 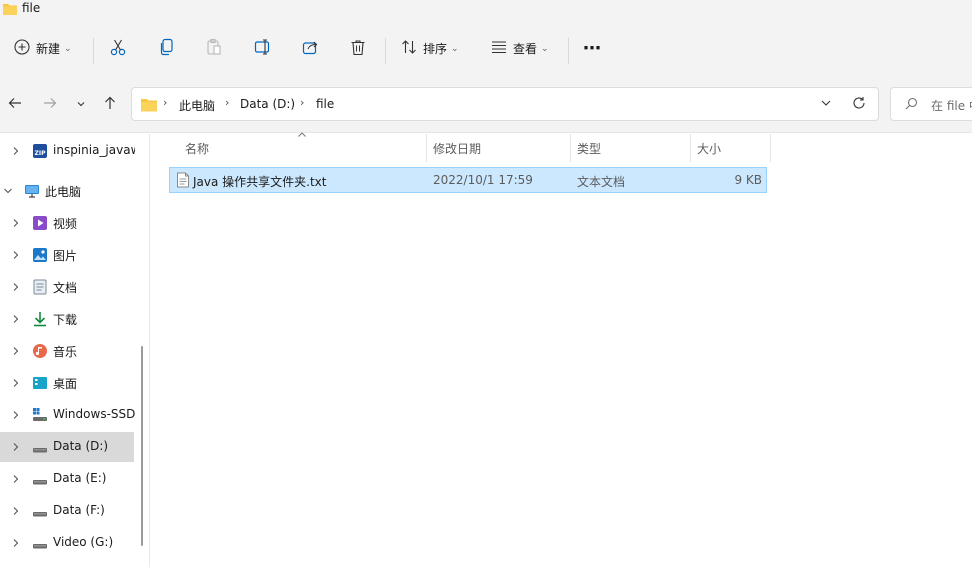 I want to click on text-file-icon, so click(x=183, y=181).